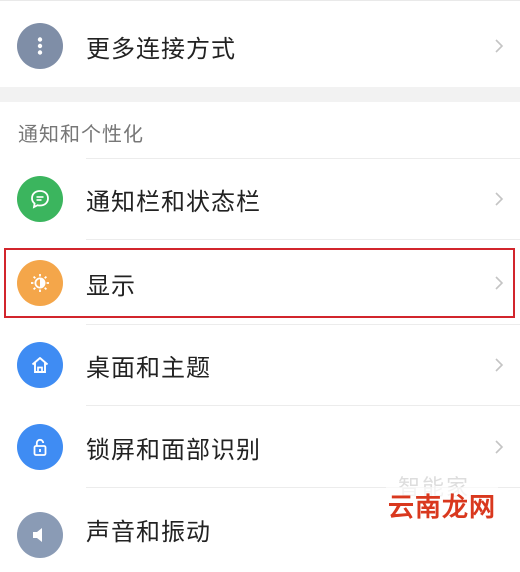 This screenshot has width=520, height=572. Describe the element at coordinates (40, 199) in the screenshot. I see `chat-bubble-icon` at that location.